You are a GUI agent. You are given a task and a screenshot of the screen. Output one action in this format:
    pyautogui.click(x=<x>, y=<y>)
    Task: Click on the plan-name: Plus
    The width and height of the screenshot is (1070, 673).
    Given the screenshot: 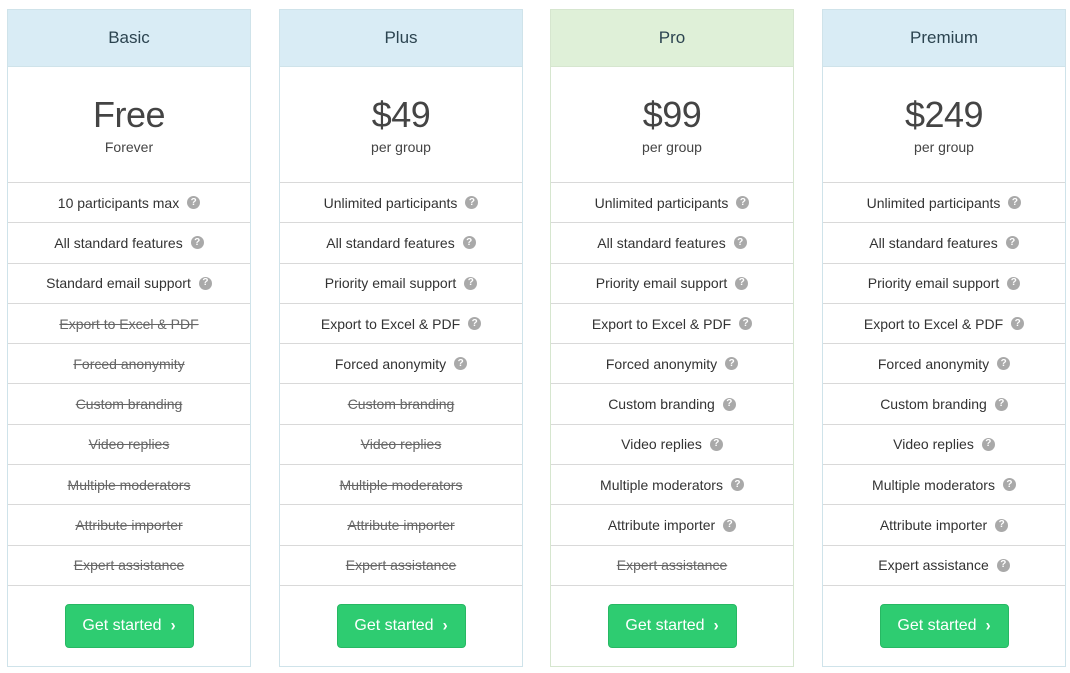 What is the action you would take?
    pyautogui.click(x=401, y=38)
    